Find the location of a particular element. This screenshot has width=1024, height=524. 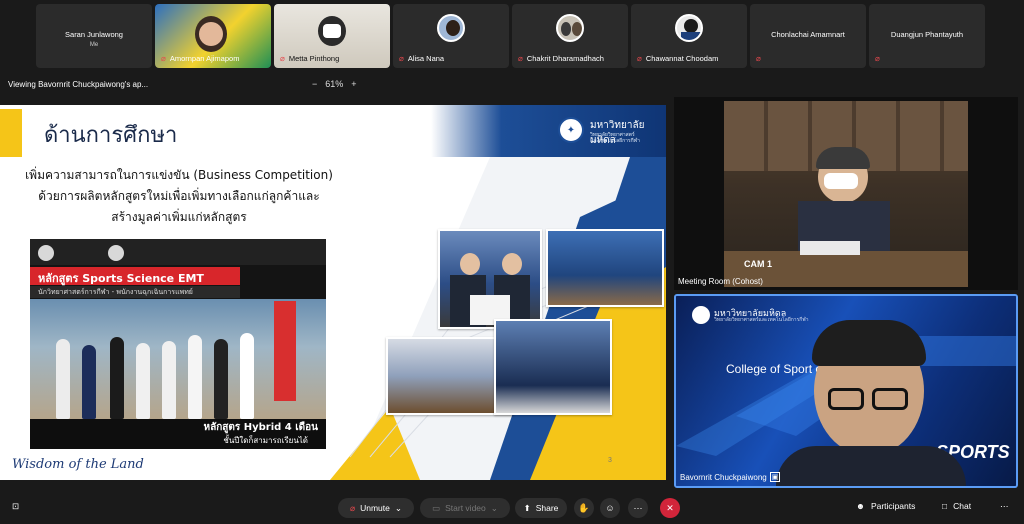

participant-tile: Saran Junlawong Me is located at coordinates (94, 36).